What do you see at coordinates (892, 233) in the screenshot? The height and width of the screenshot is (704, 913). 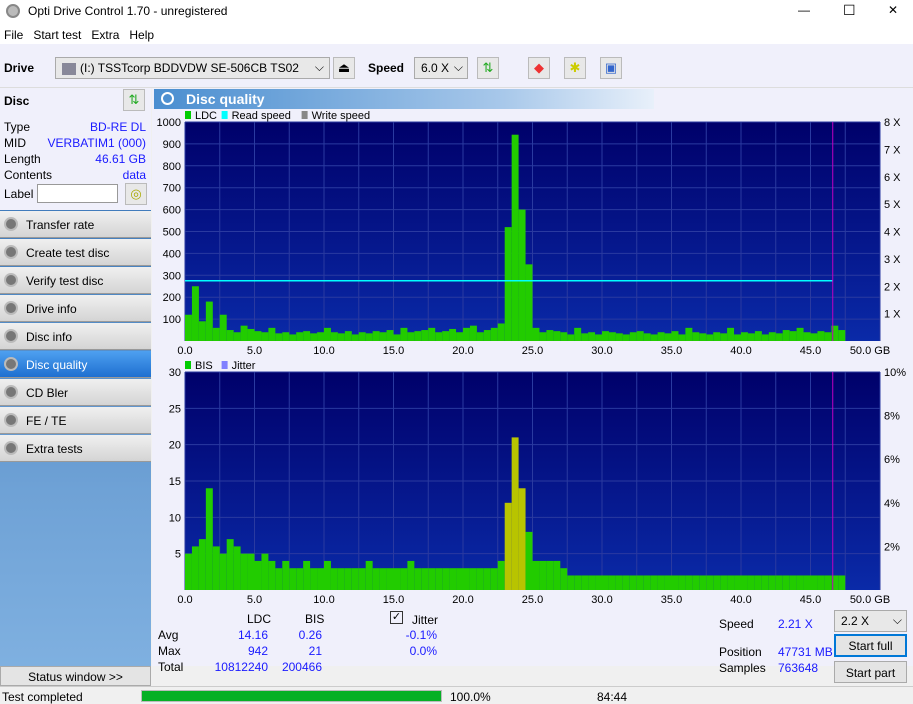 I see `y2-tick-label: 4 X` at bounding box center [892, 233].